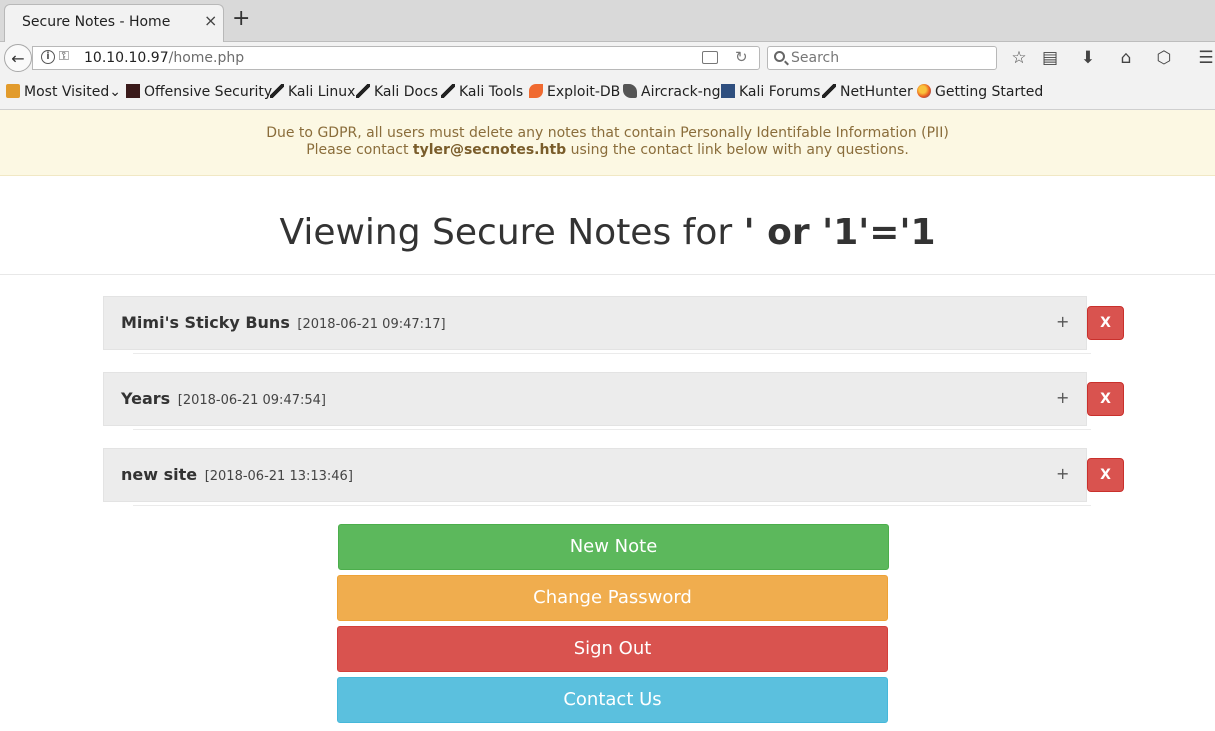  I want to click on sign-out-button: Sign Out, so click(612, 649).